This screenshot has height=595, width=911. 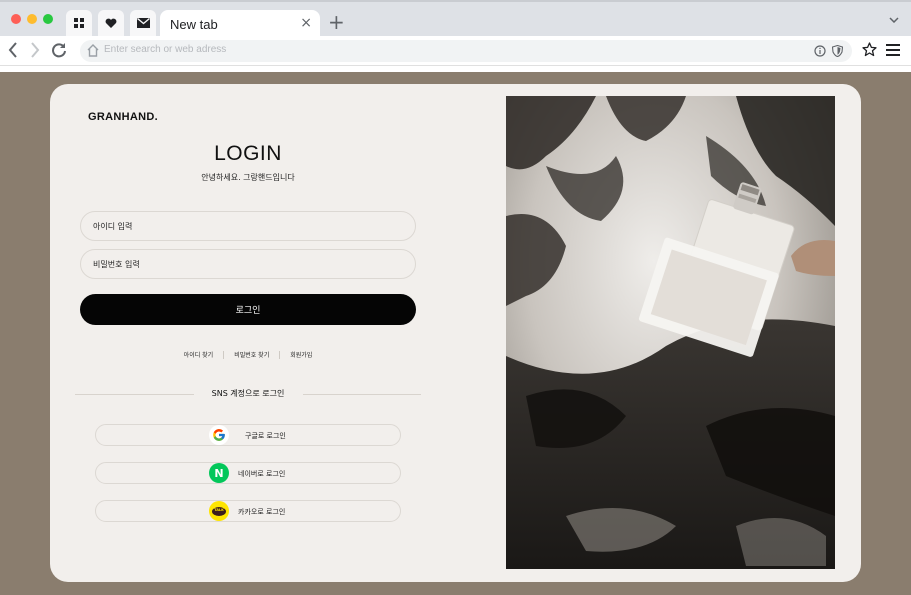 I want to click on maximize-window-button, so click(x=48, y=19).